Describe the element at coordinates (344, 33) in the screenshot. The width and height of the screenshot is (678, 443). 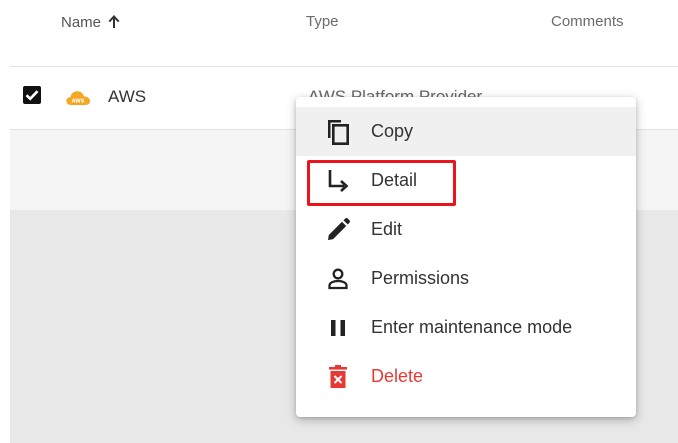
I see `table-header: Name Type Comments` at that location.